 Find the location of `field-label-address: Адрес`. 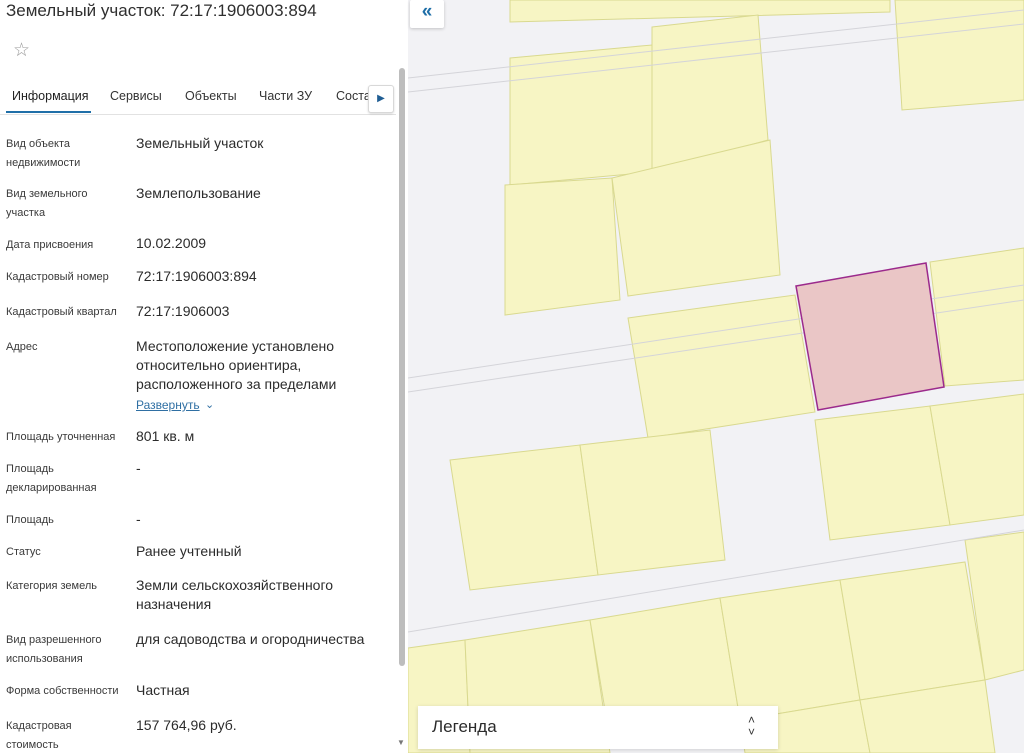

field-label-address: Адрес is located at coordinates (22, 347).